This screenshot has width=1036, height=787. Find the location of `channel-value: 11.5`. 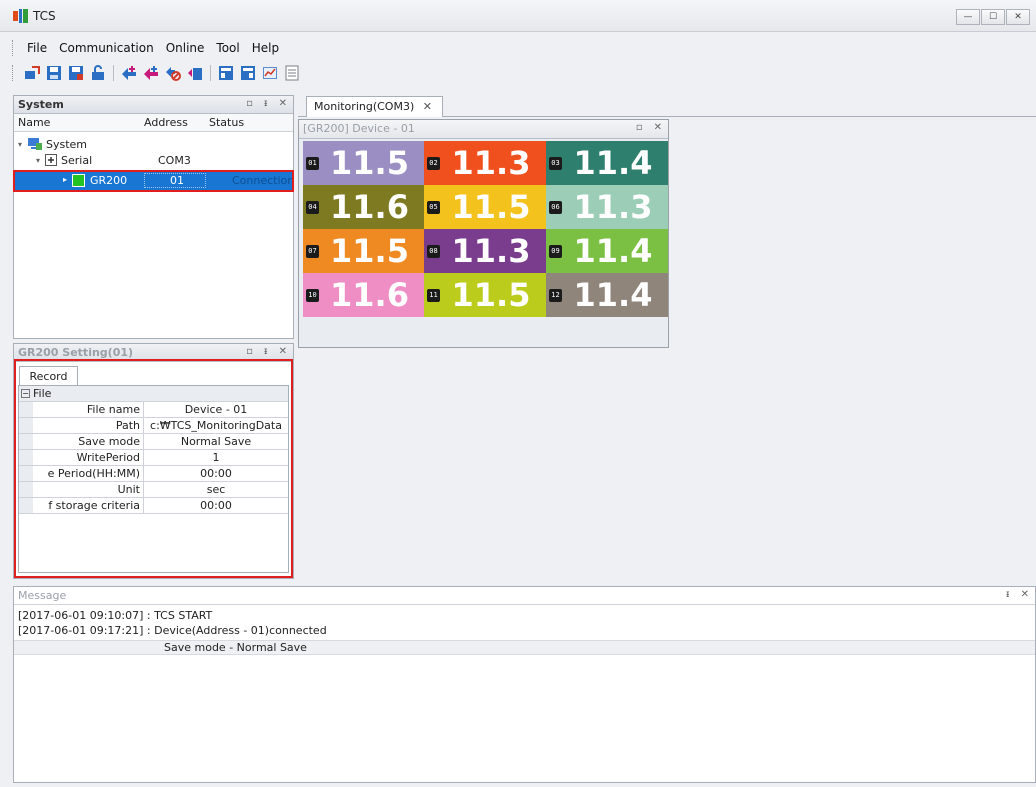

channel-value: 11.5 is located at coordinates (369, 163).